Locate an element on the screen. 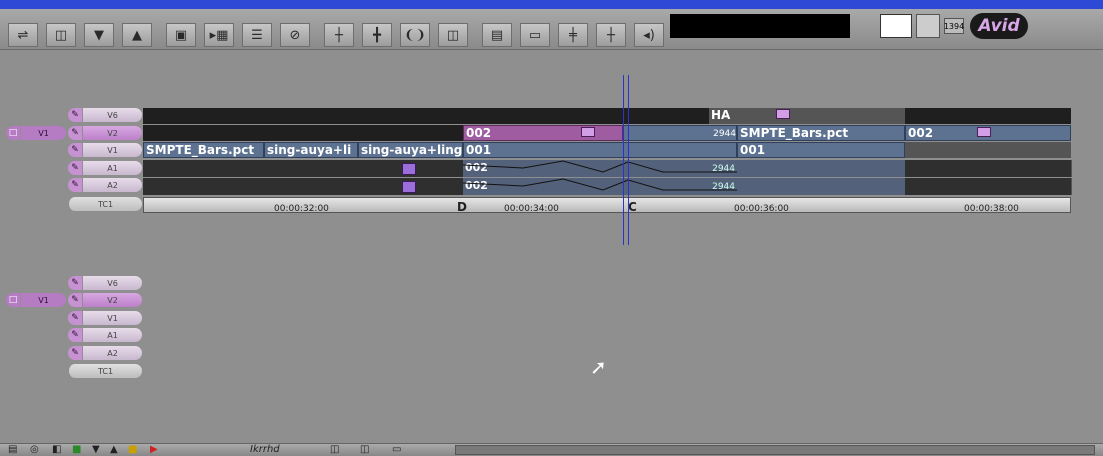 The height and width of the screenshot is (456, 1103). audio-rubberband is located at coordinates (600, 178).